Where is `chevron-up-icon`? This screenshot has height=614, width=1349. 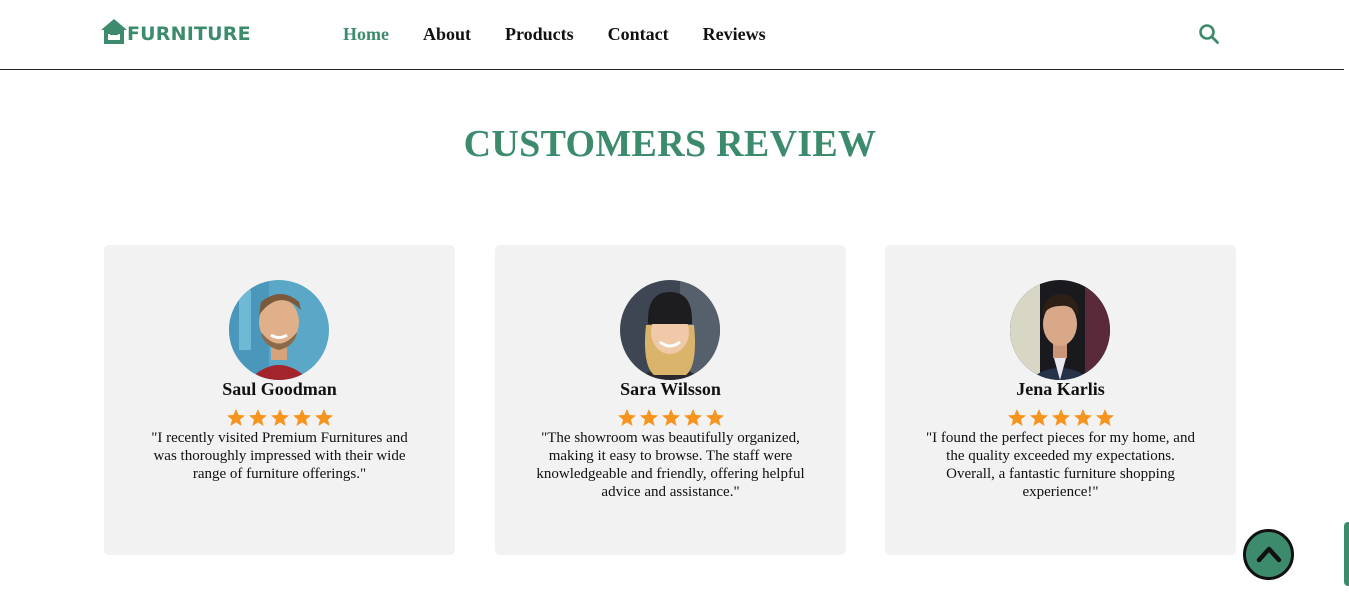
chevron-up-icon is located at coordinates (1268, 554).